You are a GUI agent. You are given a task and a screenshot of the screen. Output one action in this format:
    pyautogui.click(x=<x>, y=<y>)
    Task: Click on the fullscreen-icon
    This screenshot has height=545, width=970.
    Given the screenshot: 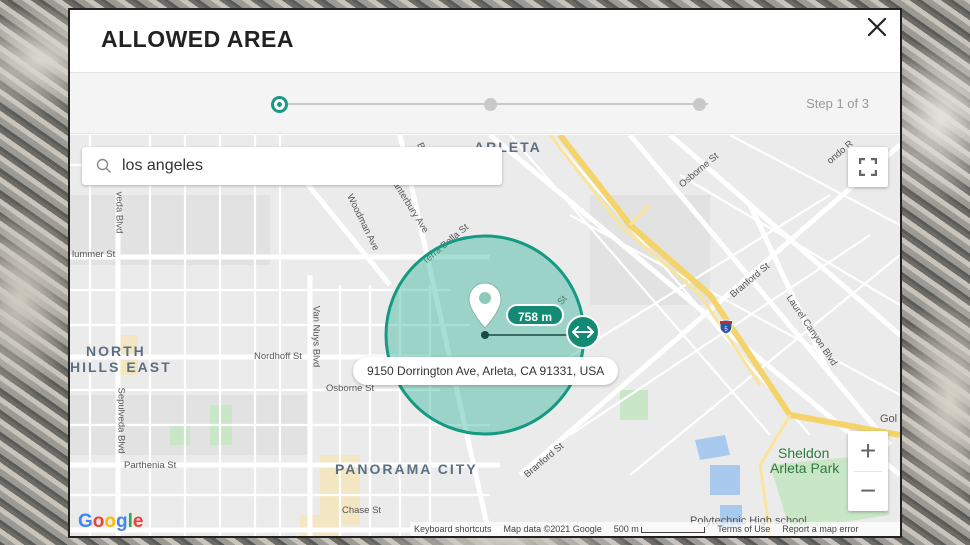 What is the action you would take?
    pyautogui.click(x=868, y=167)
    